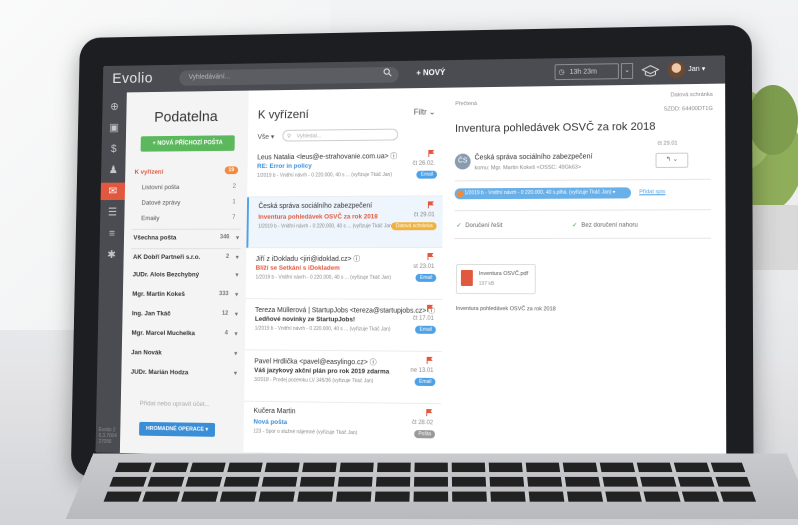 The image size is (798, 525). Describe the element at coordinates (151, 314) in the screenshot. I see `nav-label: Ing. Jan Tkáč` at that location.